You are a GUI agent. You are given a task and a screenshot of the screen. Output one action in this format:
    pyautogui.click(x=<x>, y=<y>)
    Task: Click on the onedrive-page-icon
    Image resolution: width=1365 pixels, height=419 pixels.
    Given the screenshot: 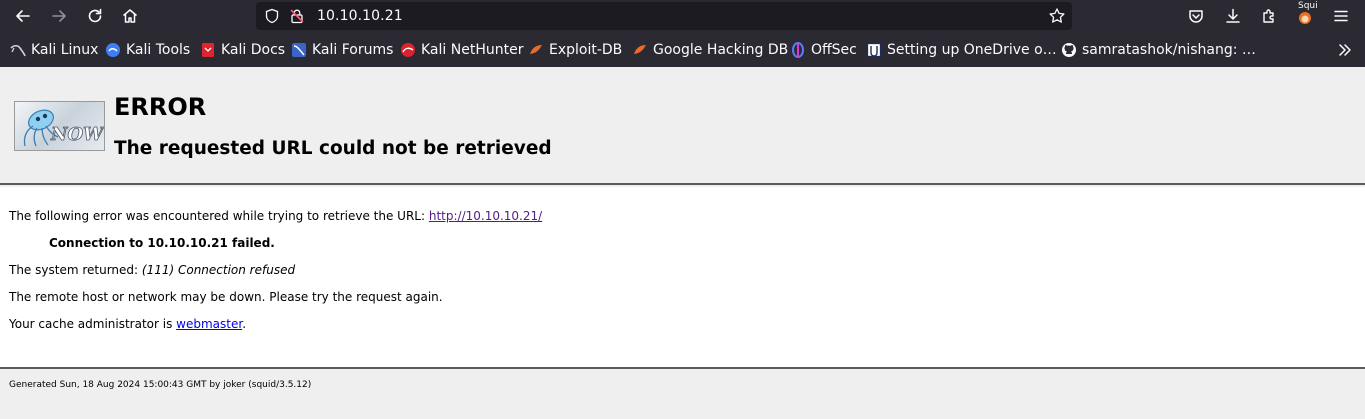 What is the action you would take?
    pyautogui.click(x=874, y=50)
    